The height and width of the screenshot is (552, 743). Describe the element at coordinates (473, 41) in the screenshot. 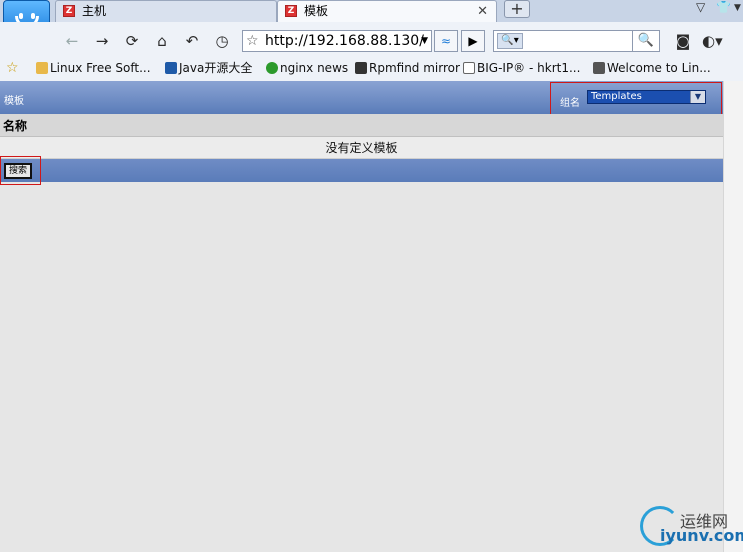

I see `go-icon: ▶` at that location.